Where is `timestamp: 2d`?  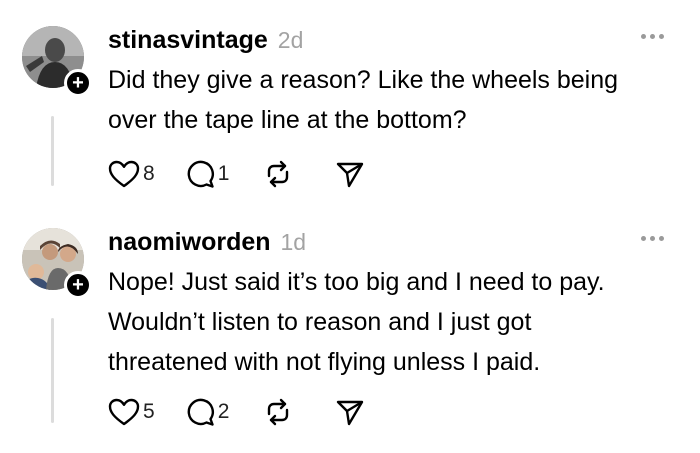 timestamp: 2d is located at coordinates (290, 40).